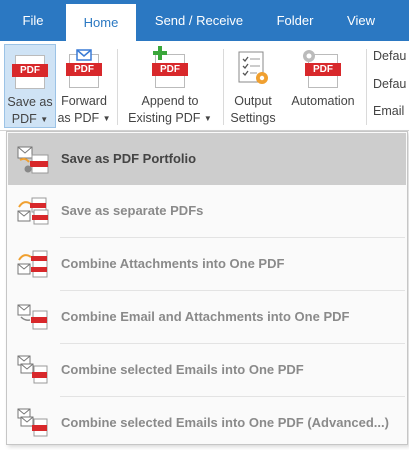  I want to click on output-settings-label-2: Settings, so click(253, 118).